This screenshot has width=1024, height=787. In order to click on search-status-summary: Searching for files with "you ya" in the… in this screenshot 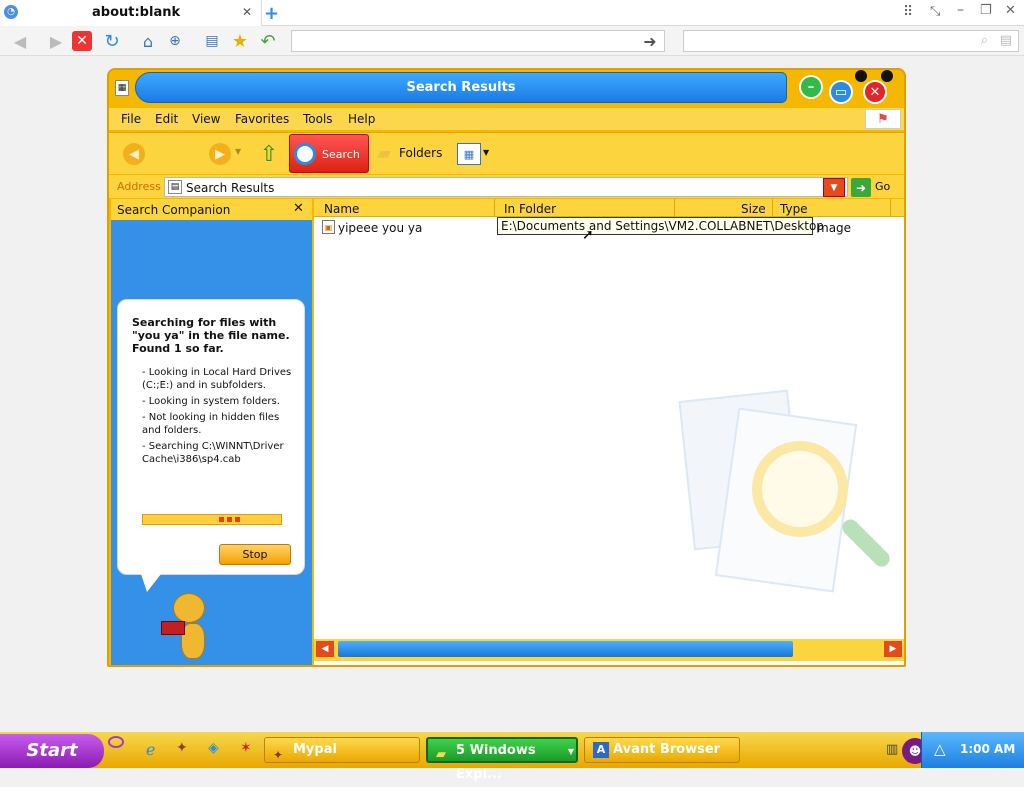, I will do `click(211, 335)`.